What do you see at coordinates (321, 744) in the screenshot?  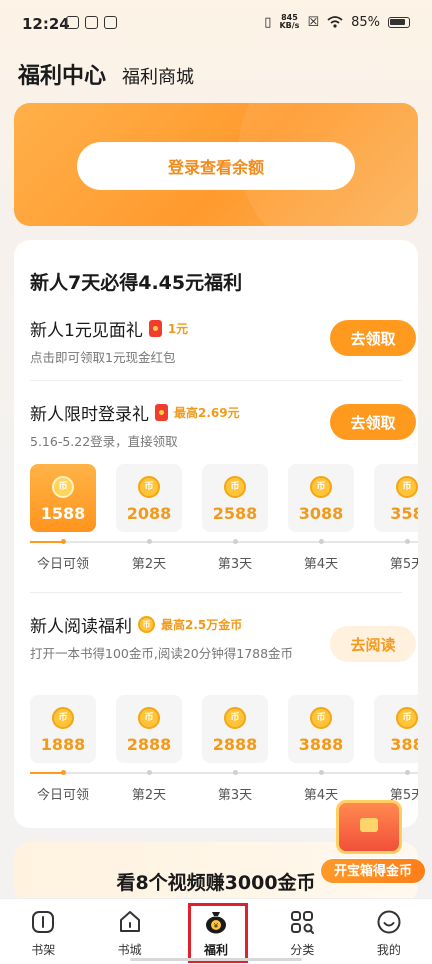 I see `reading-day-amount: 3888` at bounding box center [321, 744].